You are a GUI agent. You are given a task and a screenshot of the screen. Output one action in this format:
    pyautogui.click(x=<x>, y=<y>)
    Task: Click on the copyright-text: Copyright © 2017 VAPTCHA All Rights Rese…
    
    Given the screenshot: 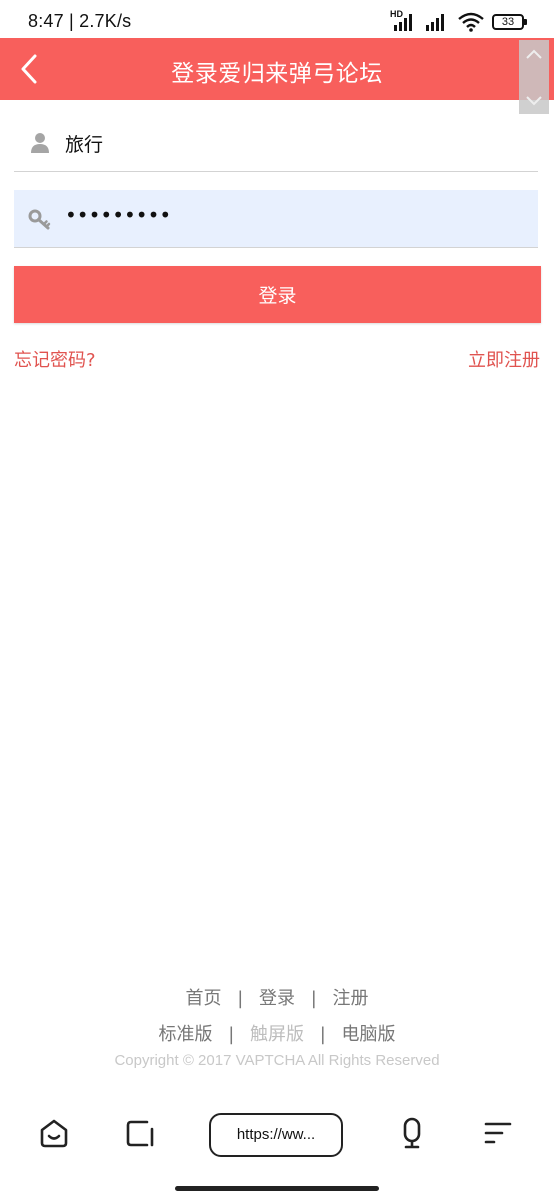 What is the action you would take?
    pyautogui.click(x=277, y=1060)
    